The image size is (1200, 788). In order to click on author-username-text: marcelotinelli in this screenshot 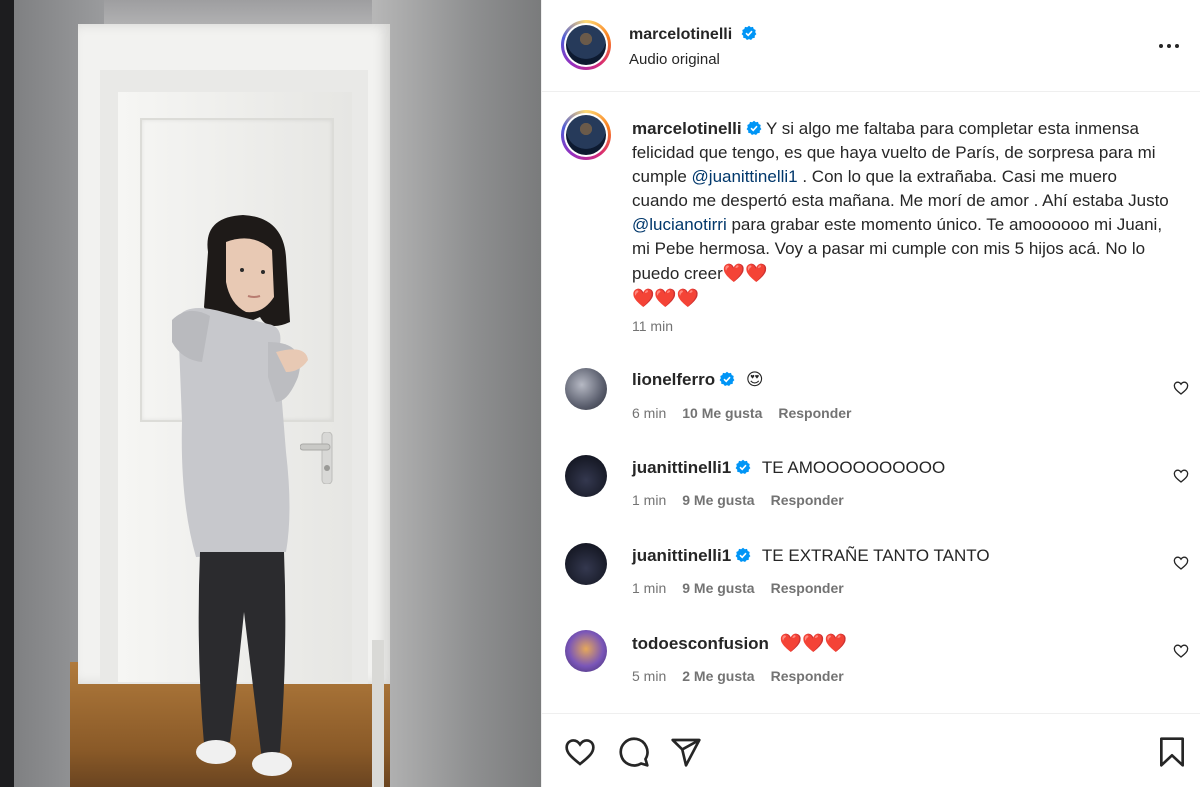, I will do `click(680, 34)`.